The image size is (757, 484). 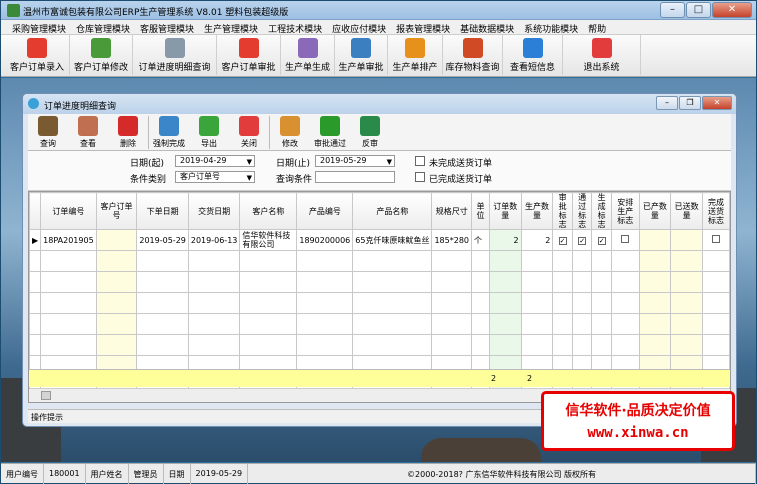 I want to click on menu-engineering: 工程技术模块, so click(x=295, y=27).